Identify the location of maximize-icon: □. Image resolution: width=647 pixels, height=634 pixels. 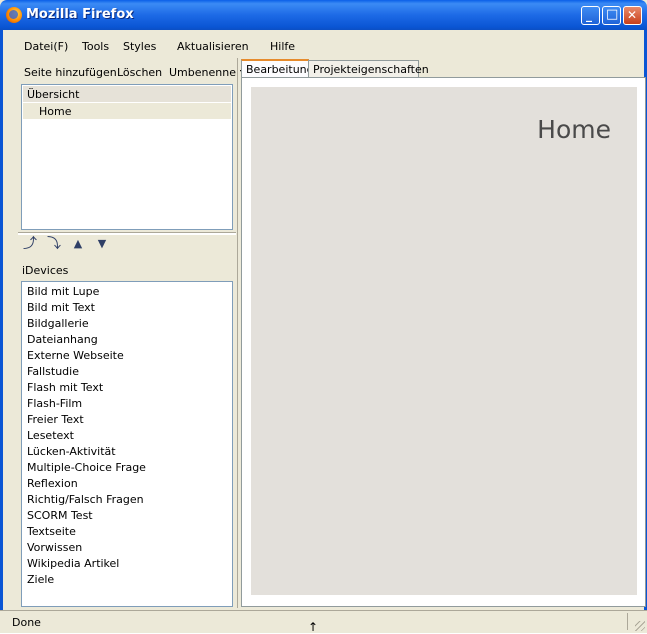
(612, 14).